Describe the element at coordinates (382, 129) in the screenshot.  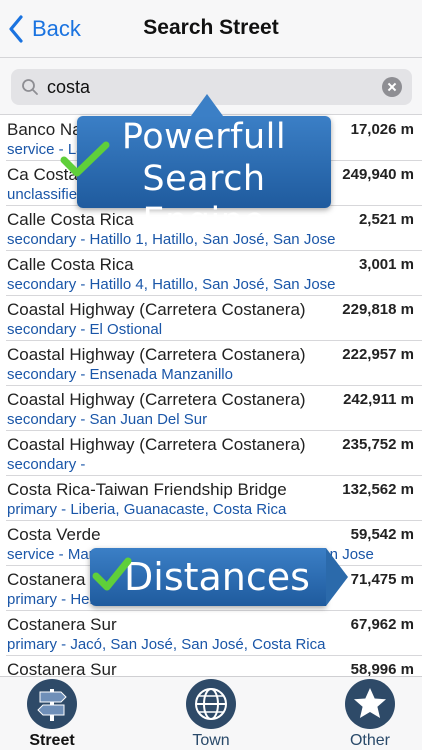
I see `street-distance: 17,026 m` at that location.